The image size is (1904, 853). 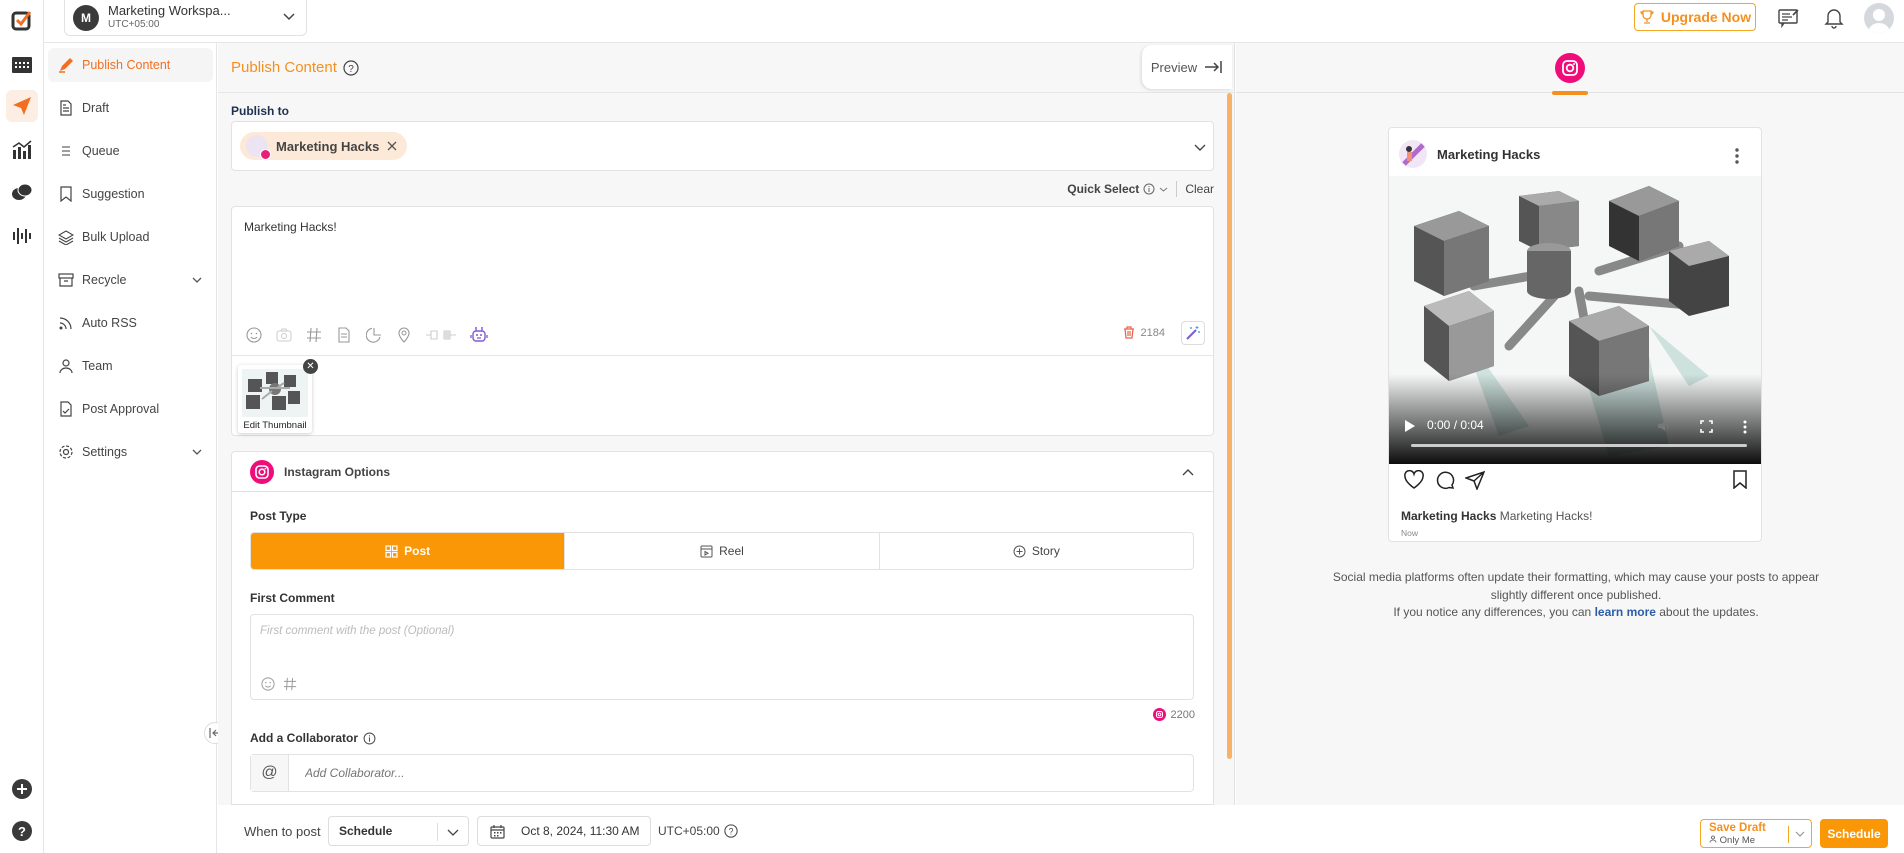 I want to click on user-icon, so click(x=1713, y=839).